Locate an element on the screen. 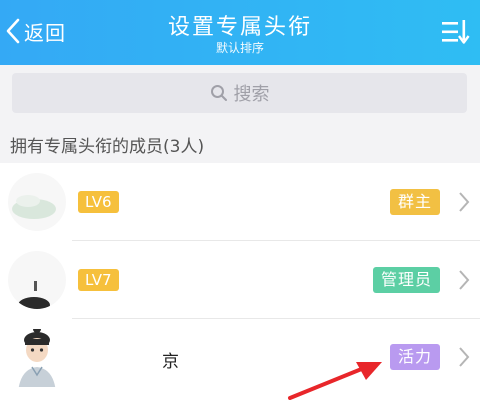 The image size is (480, 400). member-name: 京 is located at coordinates (170, 362).